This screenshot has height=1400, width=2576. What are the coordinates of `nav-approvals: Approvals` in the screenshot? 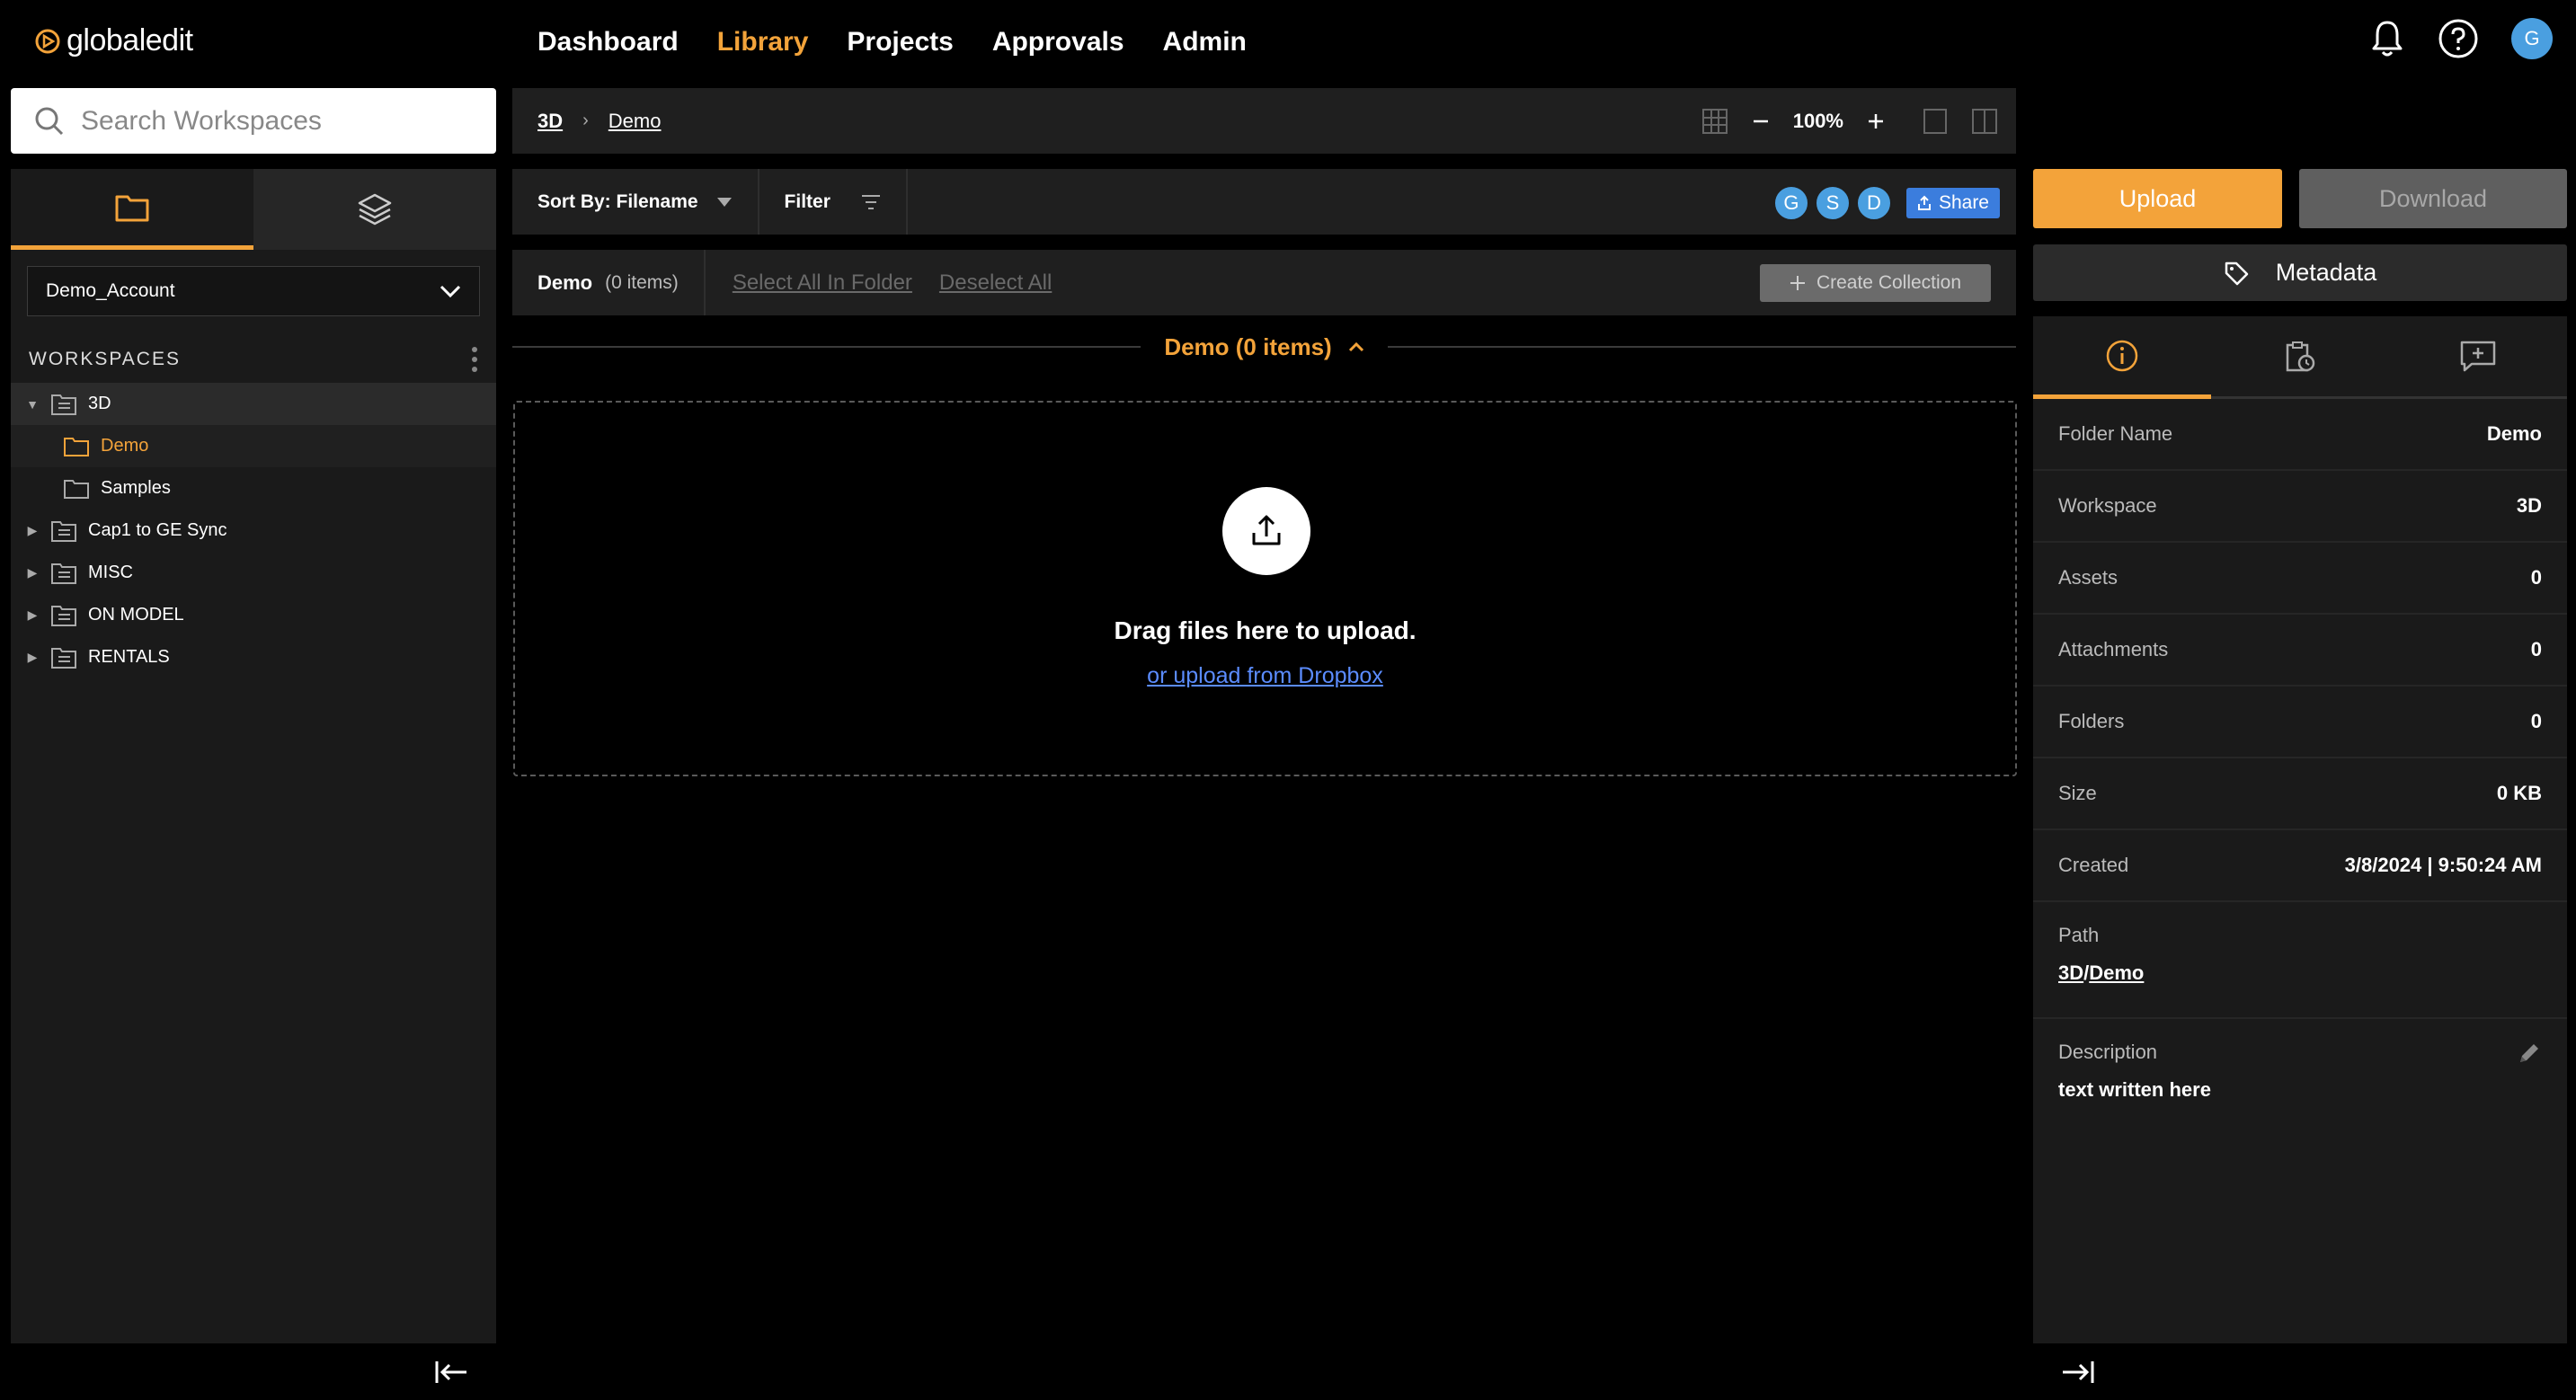 It's located at (1058, 42).